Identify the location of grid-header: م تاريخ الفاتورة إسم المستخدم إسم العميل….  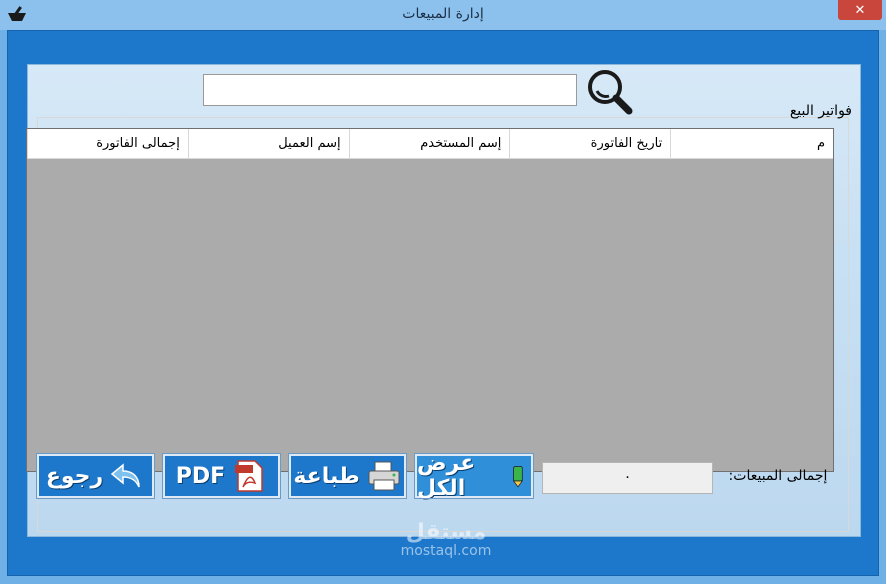
(430, 144).